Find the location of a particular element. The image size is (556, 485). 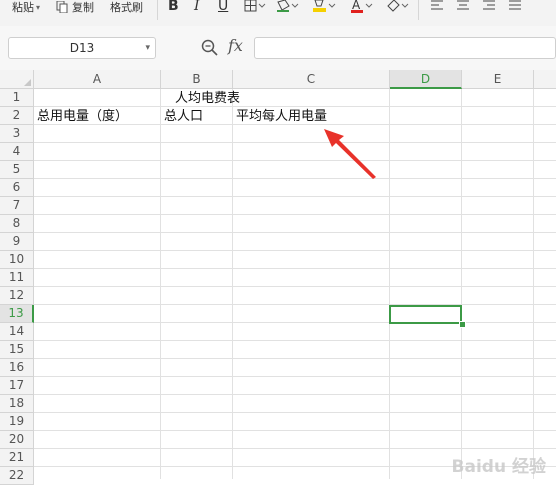

column-header-f is located at coordinates (545, 79).